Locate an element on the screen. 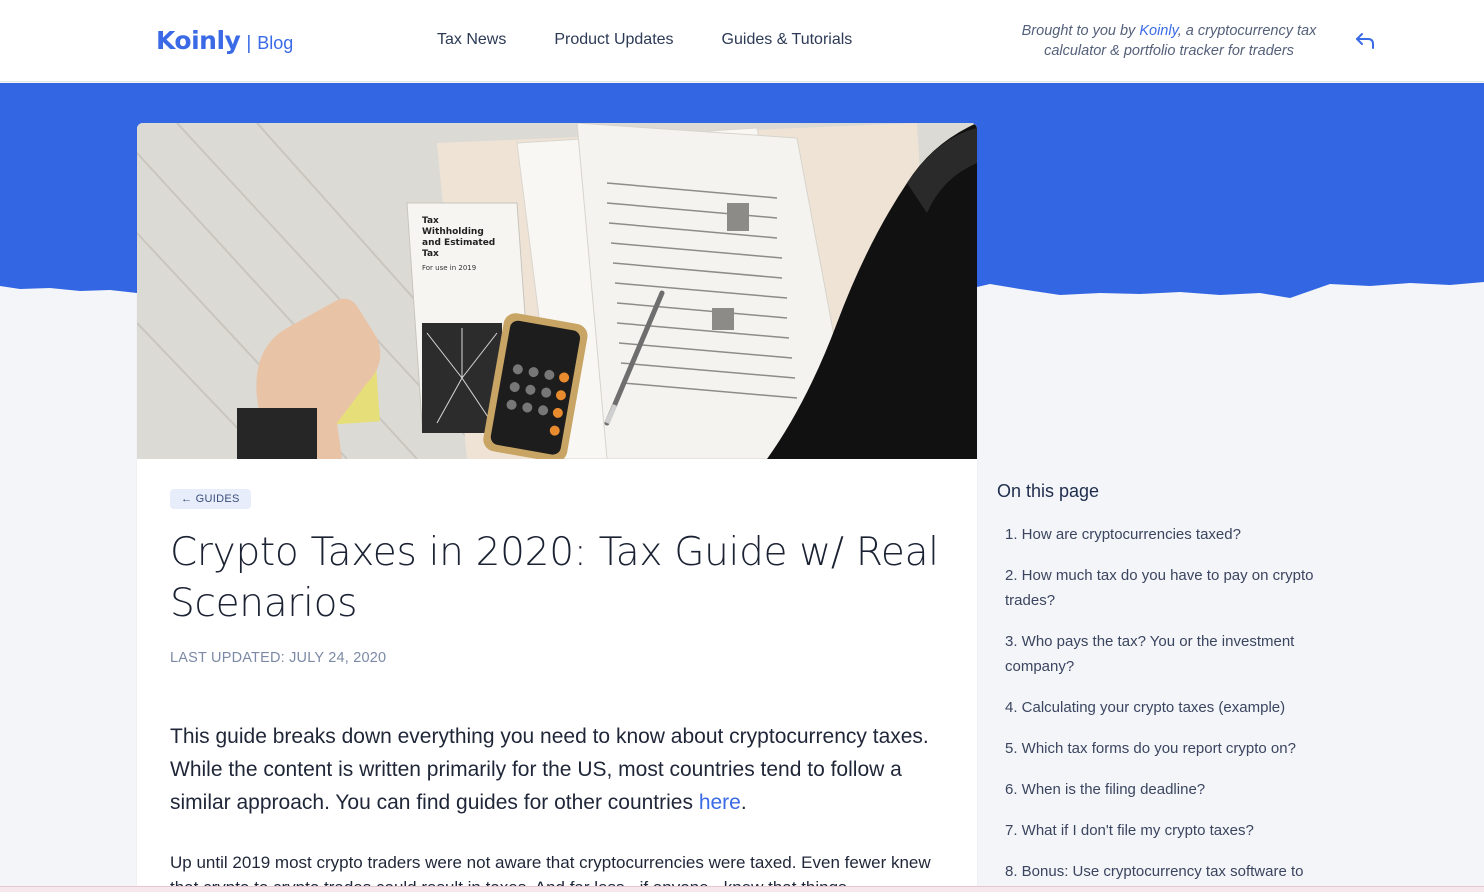 This screenshot has width=1484, height=892. logo: Koinly | Blog is located at coordinates (224, 40).